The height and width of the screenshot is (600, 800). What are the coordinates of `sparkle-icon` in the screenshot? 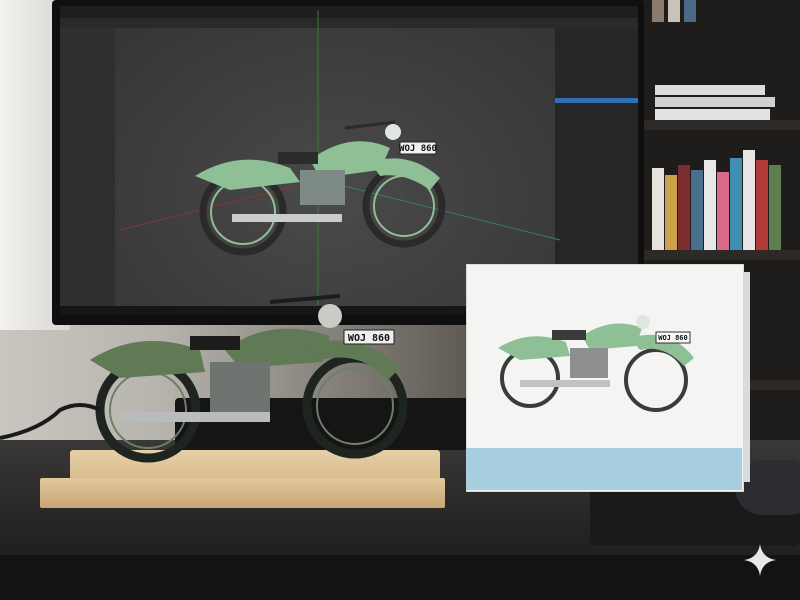 It's located at (760, 560).